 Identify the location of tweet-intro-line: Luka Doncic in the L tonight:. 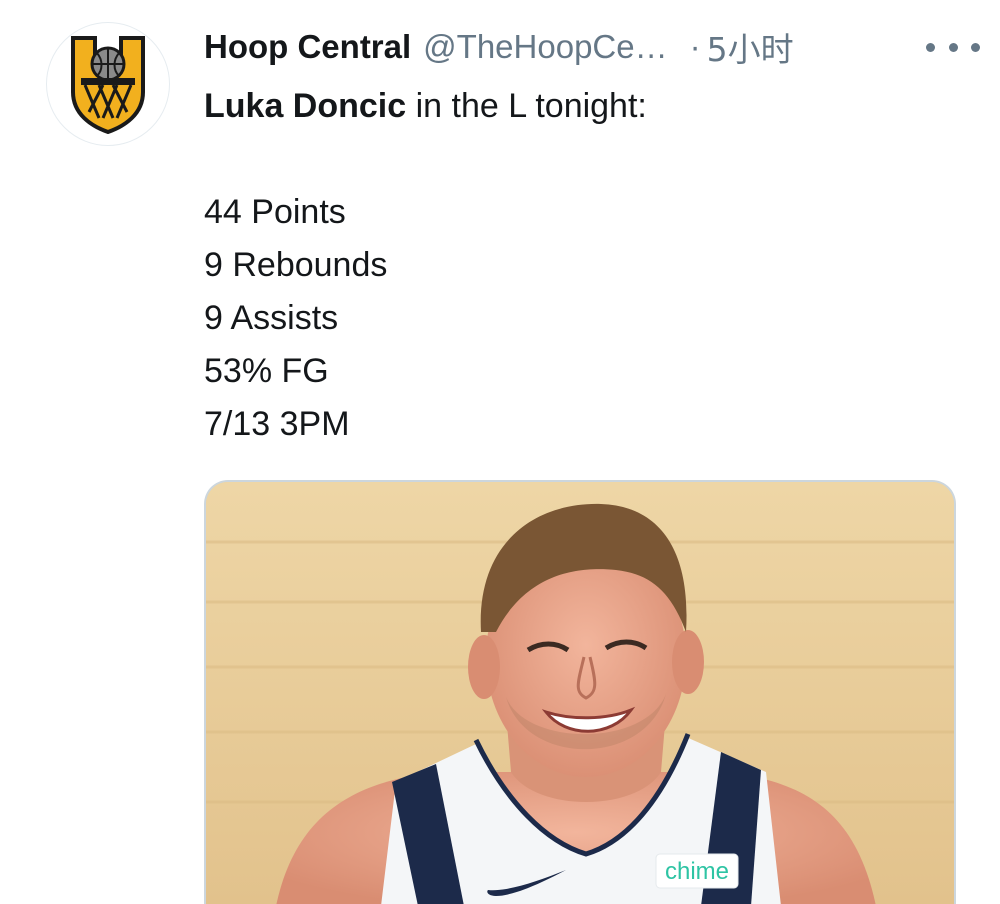
(584, 106).